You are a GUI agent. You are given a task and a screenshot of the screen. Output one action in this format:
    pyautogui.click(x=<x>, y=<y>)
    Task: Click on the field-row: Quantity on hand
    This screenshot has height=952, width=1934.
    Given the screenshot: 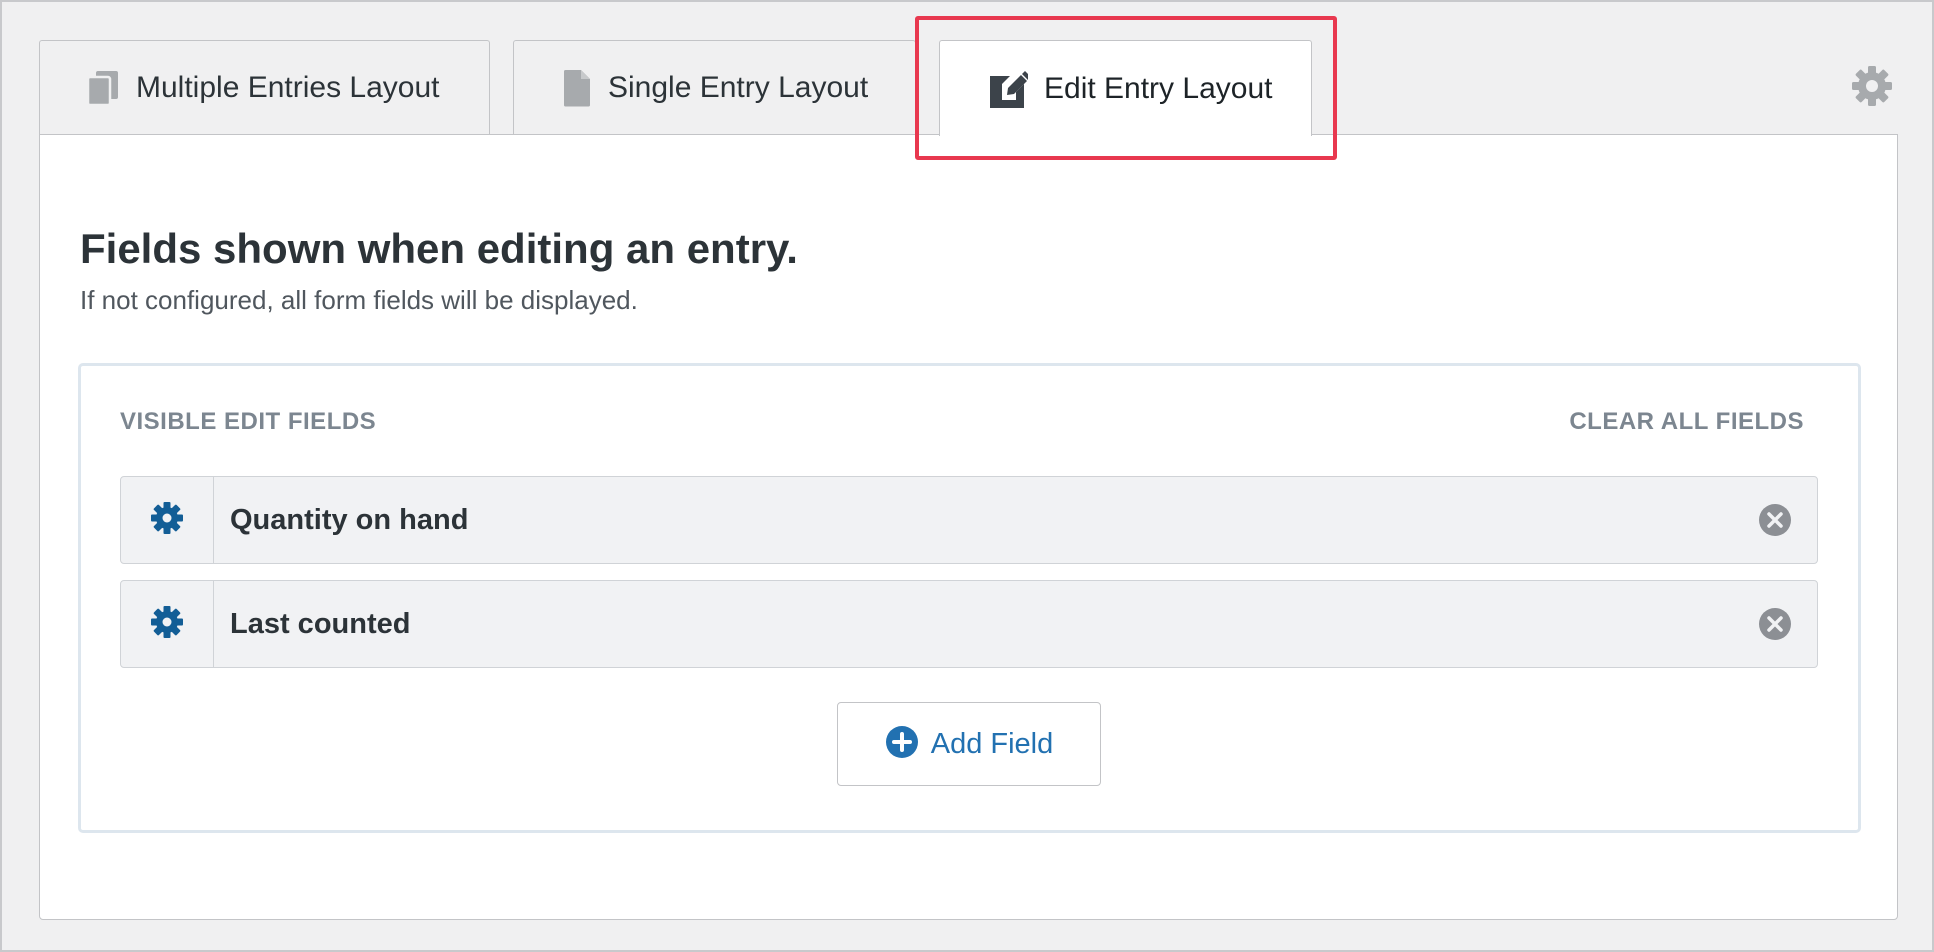 What is the action you would take?
    pyautogui.click(x=969, y=520)
    